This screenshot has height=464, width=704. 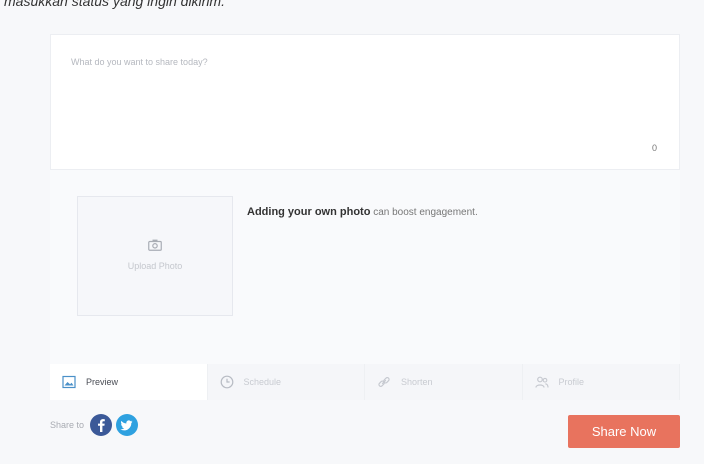 What do you see at coordinates (541, 382) in the screenshot?
I see `users-icon` at bounding box center [541, 382].